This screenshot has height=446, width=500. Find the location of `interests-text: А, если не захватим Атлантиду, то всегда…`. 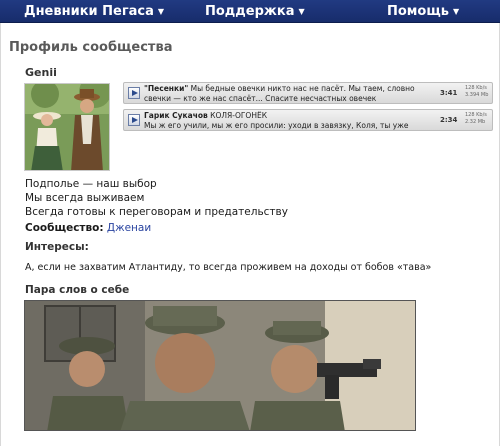

interests-text: А, если не захватим Атлантиду, то всегда… is located at coordinates (228, 267).